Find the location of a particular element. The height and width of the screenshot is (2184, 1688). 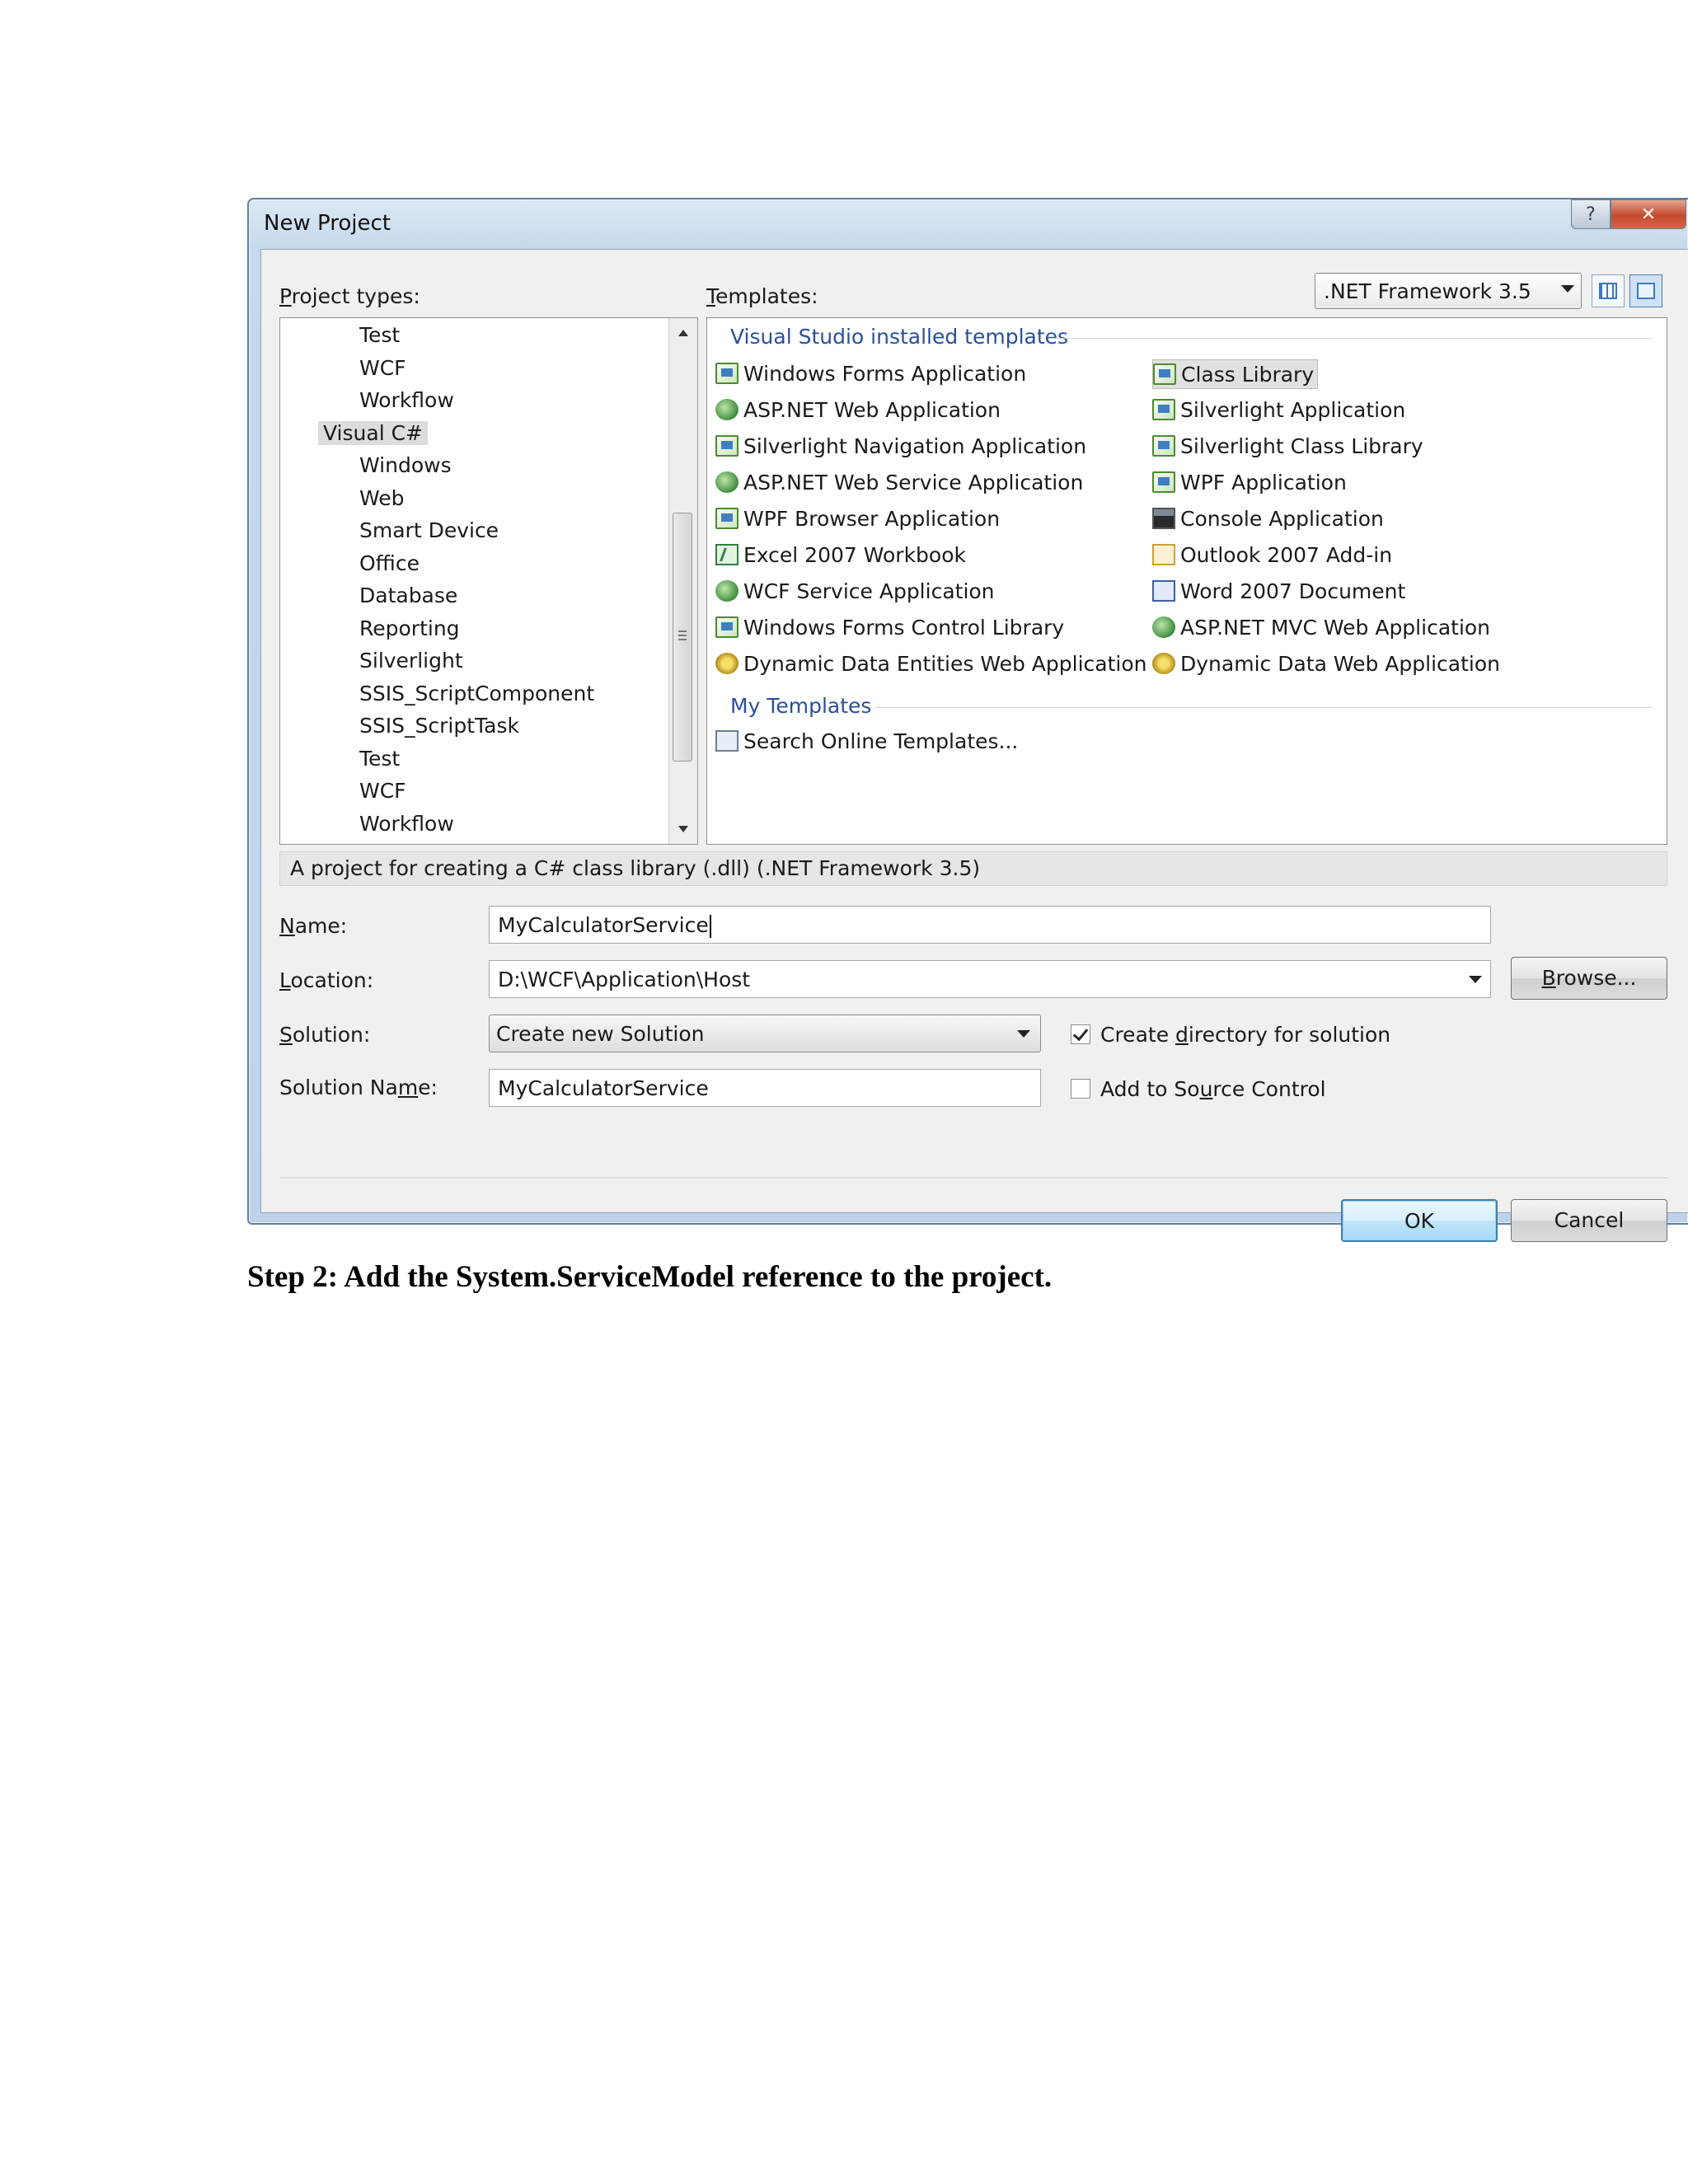

small-icons-view-button is located at coordinates (1645, 290).